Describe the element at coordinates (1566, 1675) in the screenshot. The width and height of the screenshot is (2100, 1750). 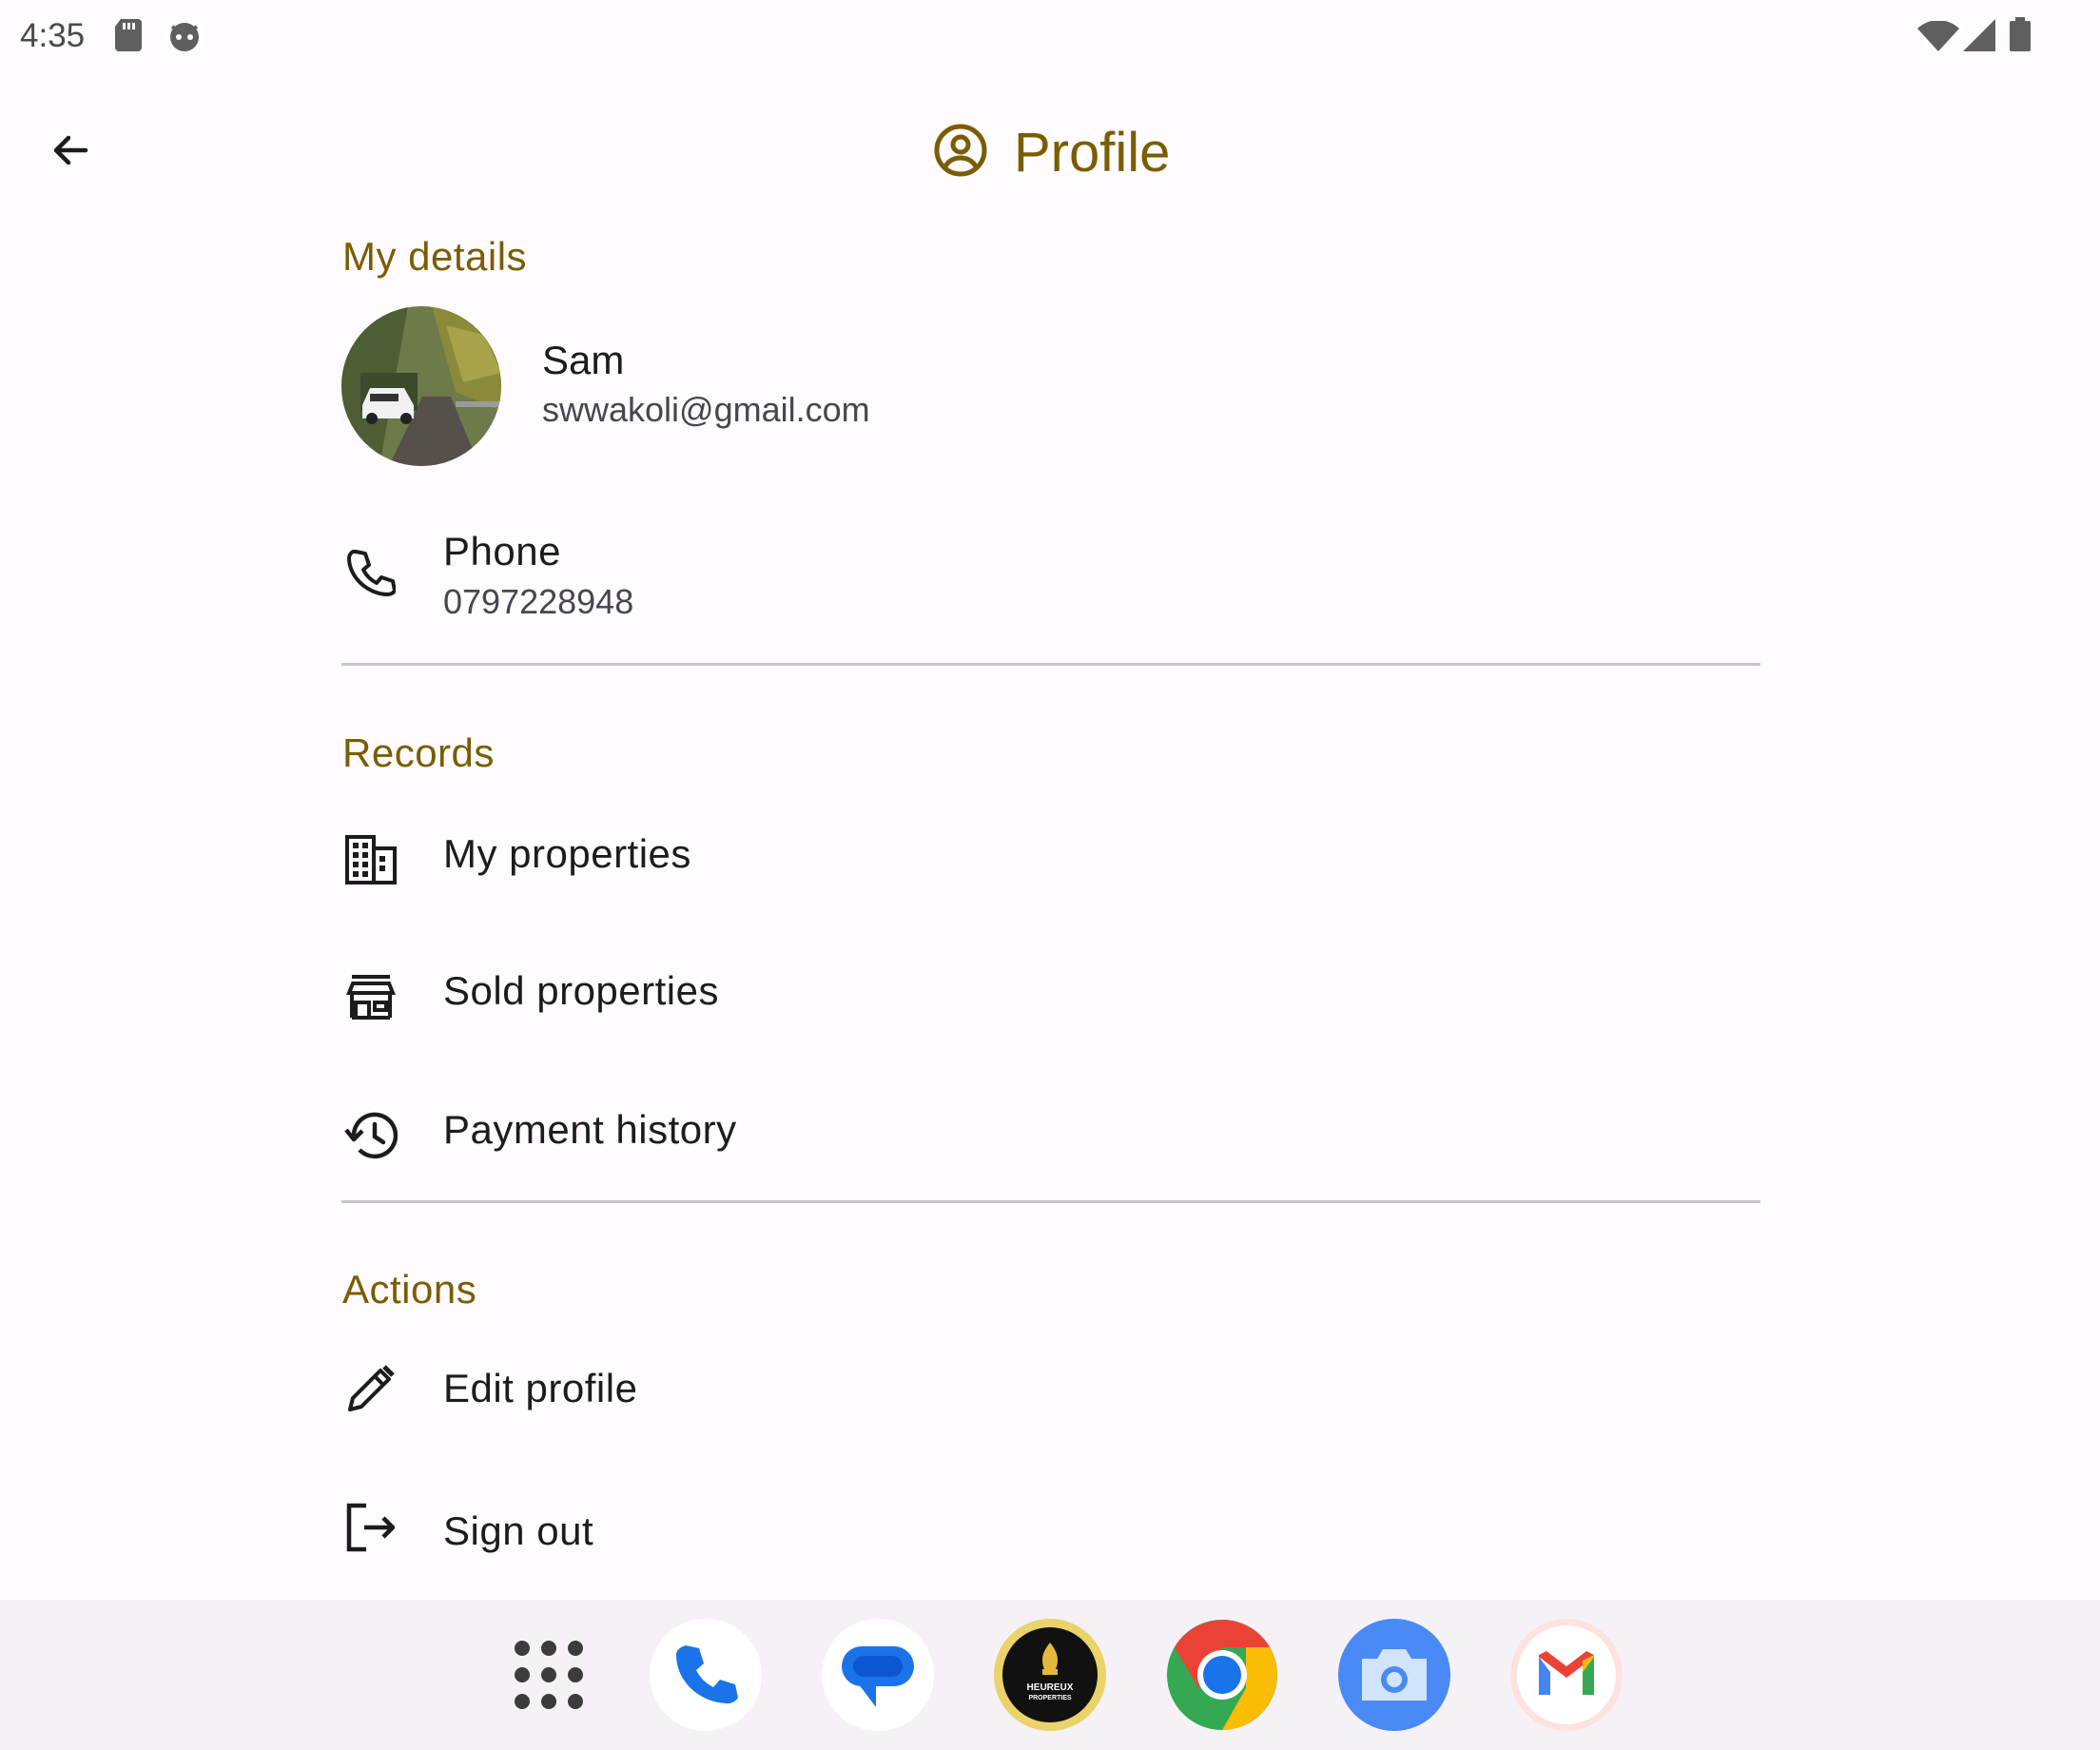
I see `gmail-app-icon` at that location.